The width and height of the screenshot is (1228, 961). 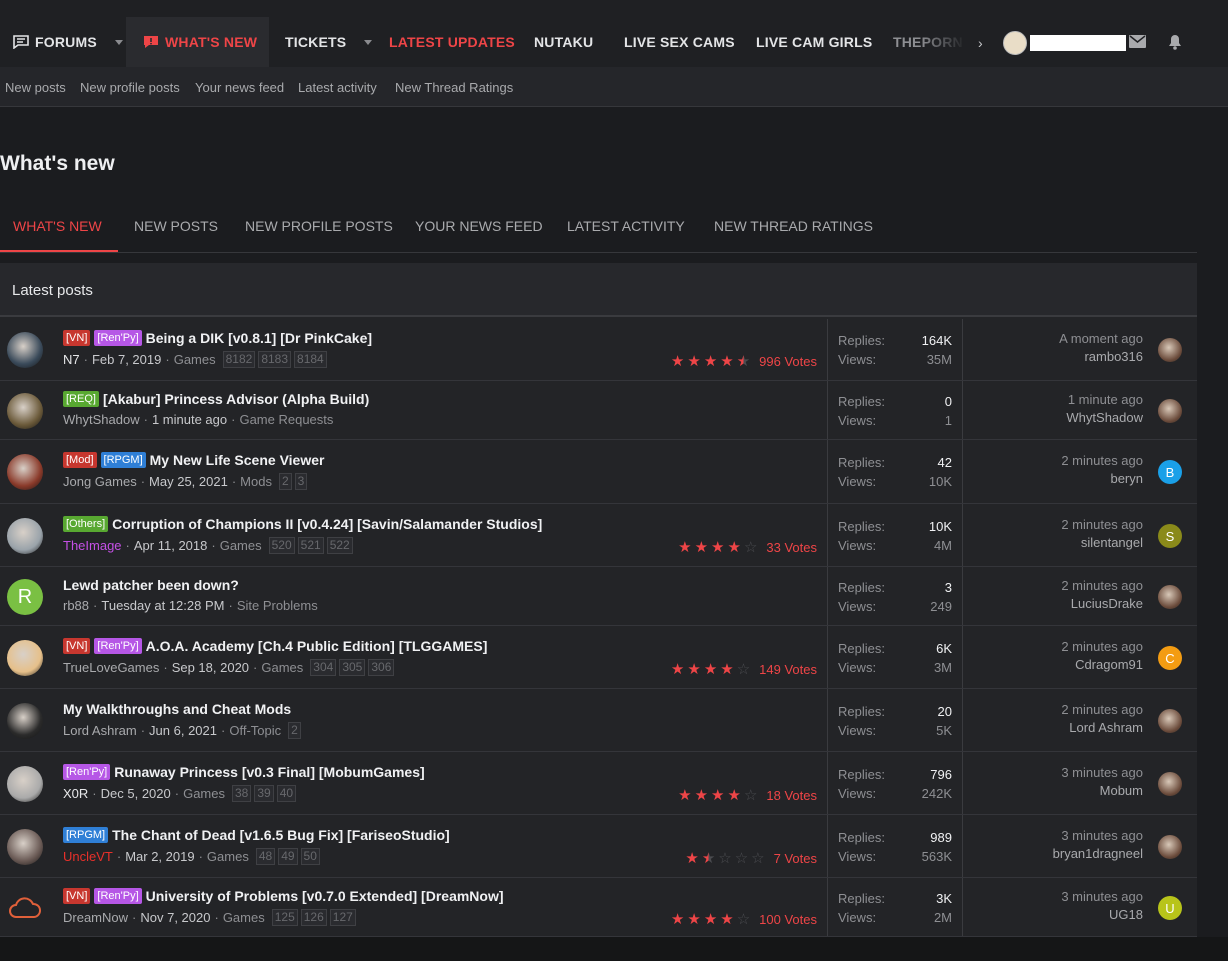 What do you see at coordinates (479, 226) in the screenshot?
I see `tab-your-news-feed: YOUR NEWS FEED` at bounding box center [479, 226].